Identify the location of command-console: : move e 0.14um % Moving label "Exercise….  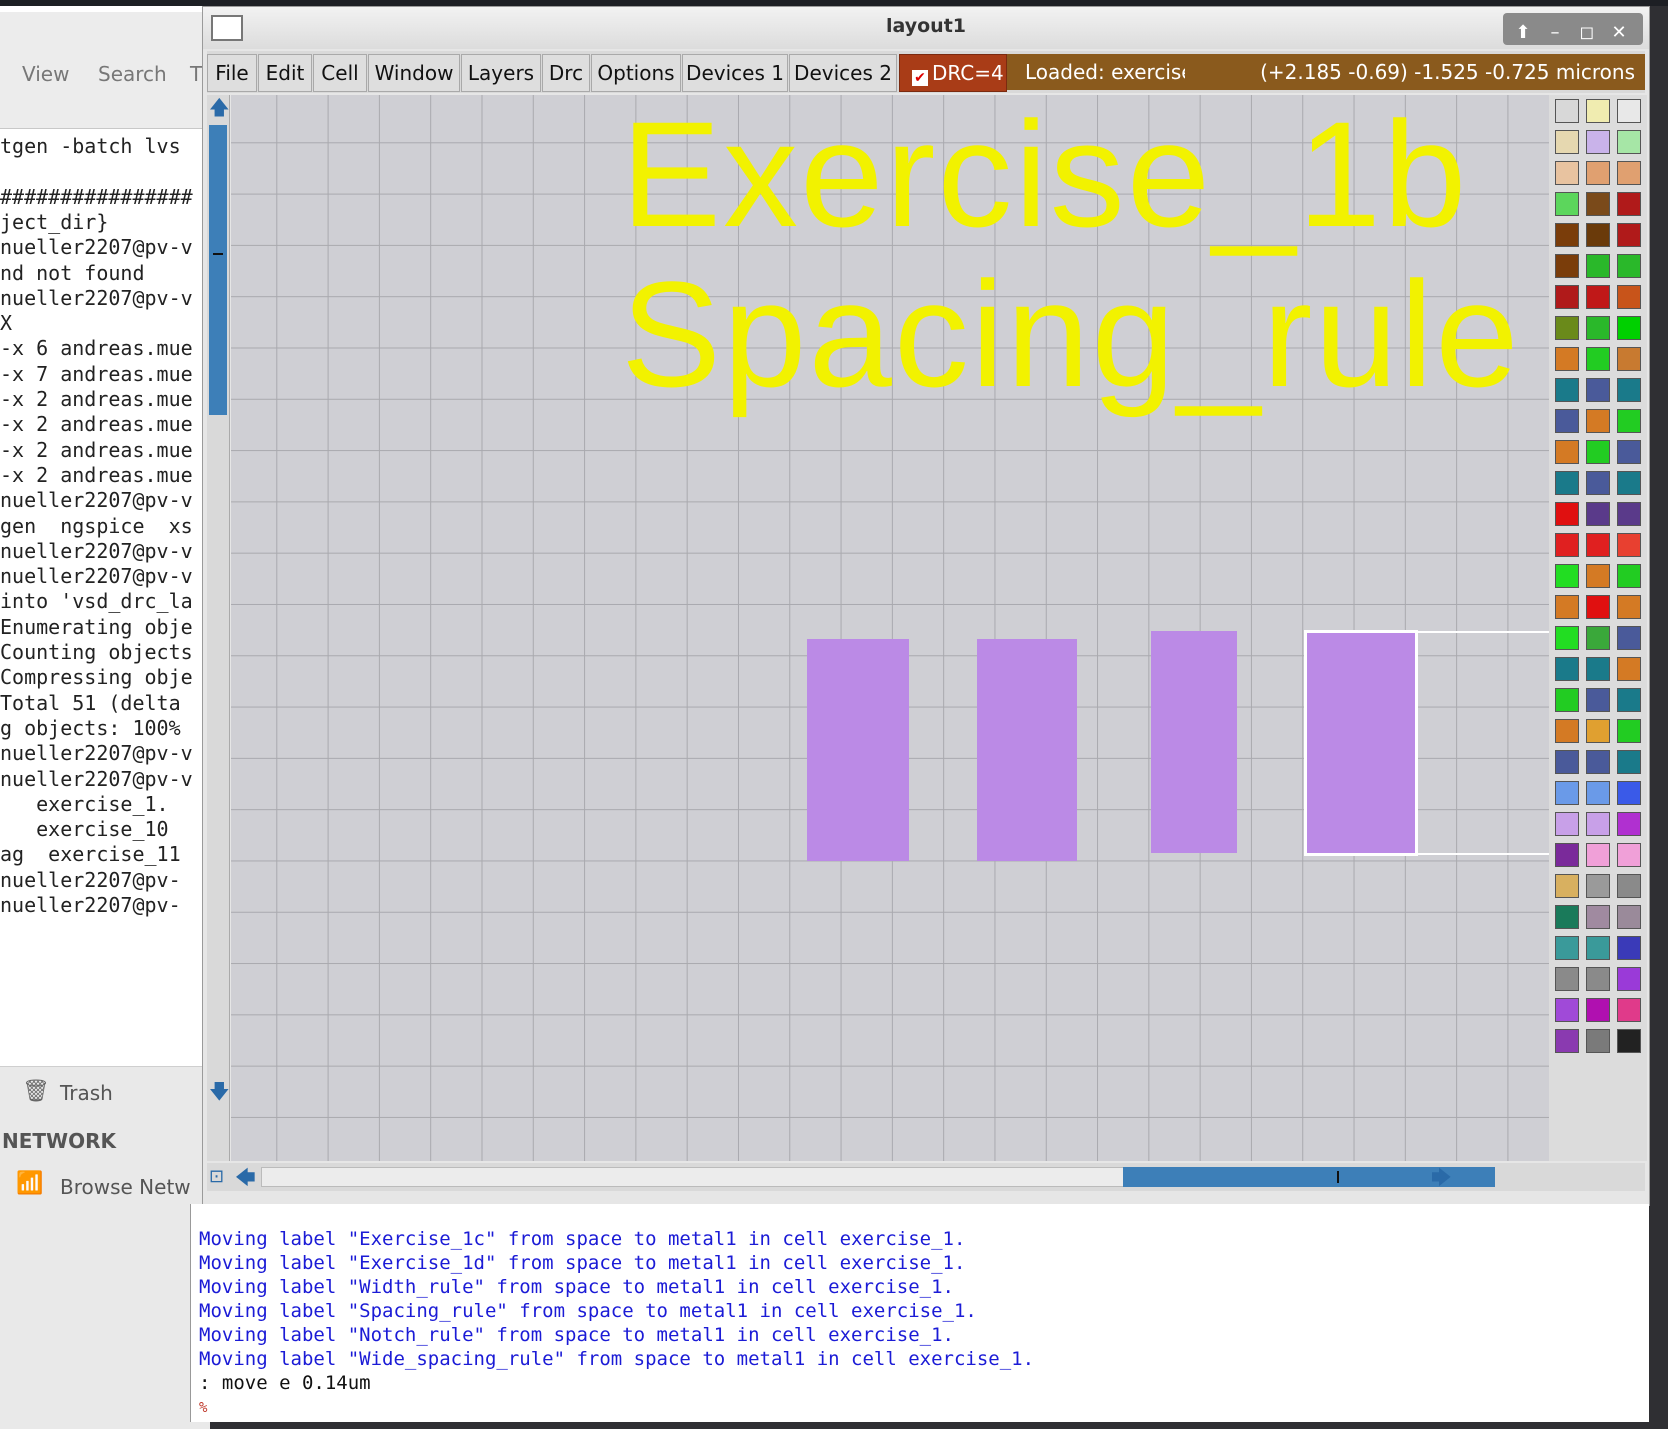
(919, 1313).